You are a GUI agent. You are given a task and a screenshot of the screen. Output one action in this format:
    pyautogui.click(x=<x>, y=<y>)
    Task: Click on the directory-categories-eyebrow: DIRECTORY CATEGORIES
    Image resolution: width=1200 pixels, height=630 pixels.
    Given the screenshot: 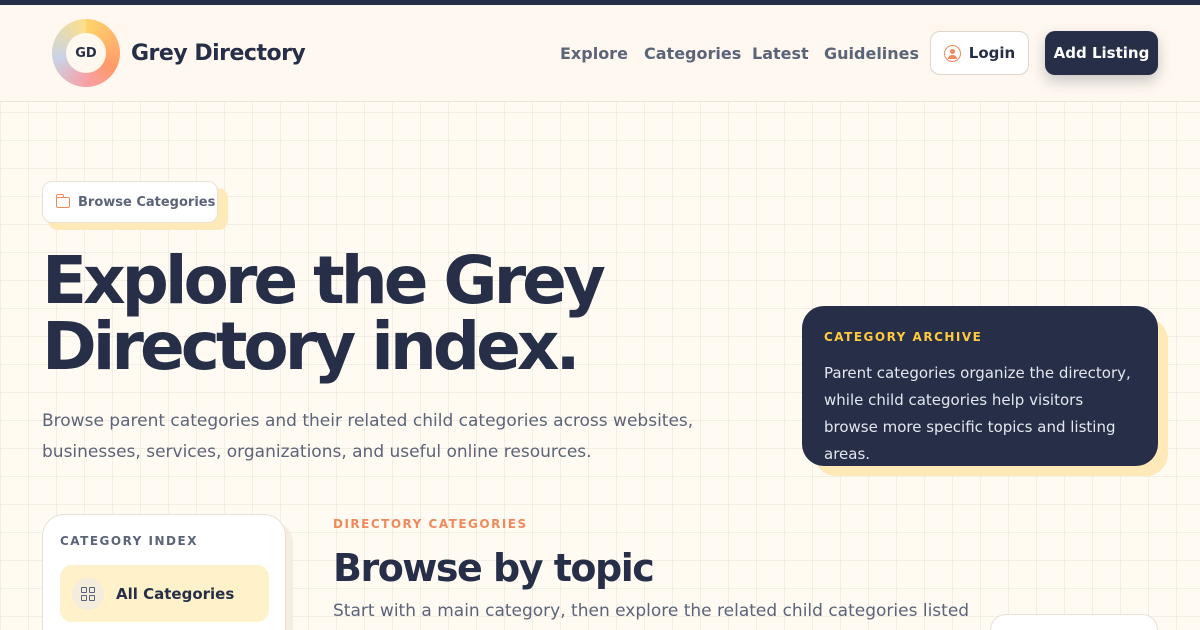 What is the action you would take?
    pyautogui.click(x=430, y=524)
    